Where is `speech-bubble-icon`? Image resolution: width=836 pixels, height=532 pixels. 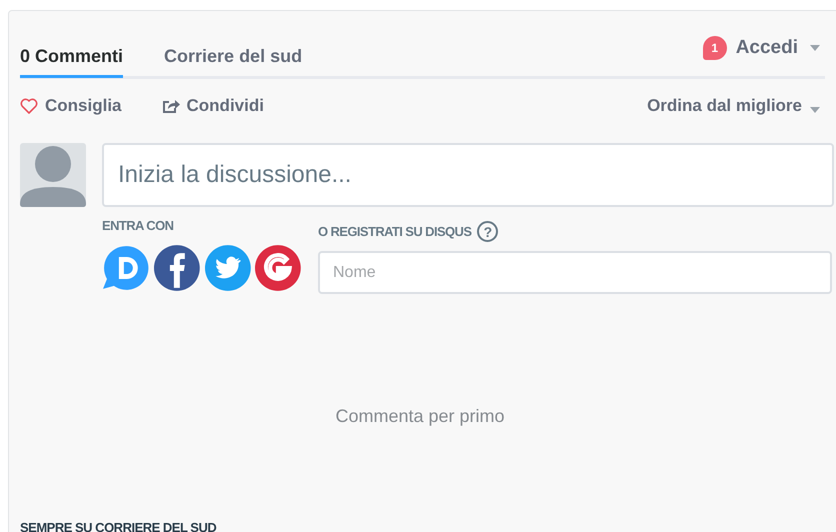 speech-bubble-icon is located at coordinates (126, 268).